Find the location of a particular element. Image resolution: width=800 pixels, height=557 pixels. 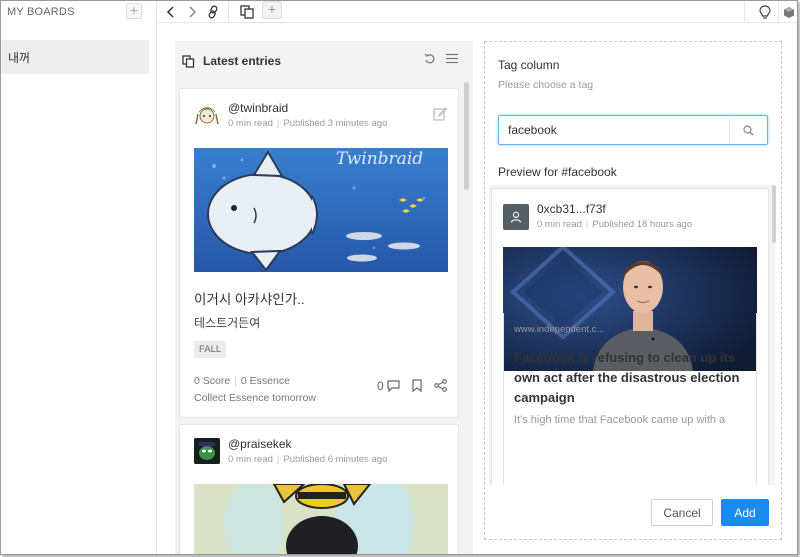

sidebar-header: MY BOARDS + is located at coordinates (78, 12).